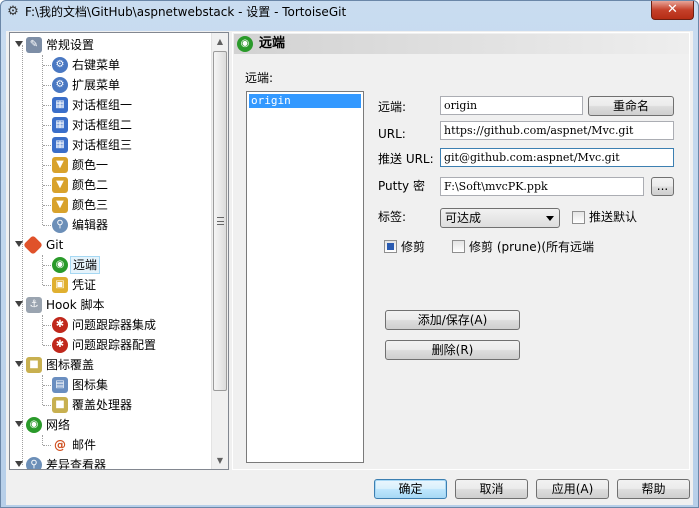 This screenshot has width=699, height=508. What do you see at coordinates (90, 205) in the screenshot?
I see `tree-item-label: 颜色三` at bounding box center [90, 205].